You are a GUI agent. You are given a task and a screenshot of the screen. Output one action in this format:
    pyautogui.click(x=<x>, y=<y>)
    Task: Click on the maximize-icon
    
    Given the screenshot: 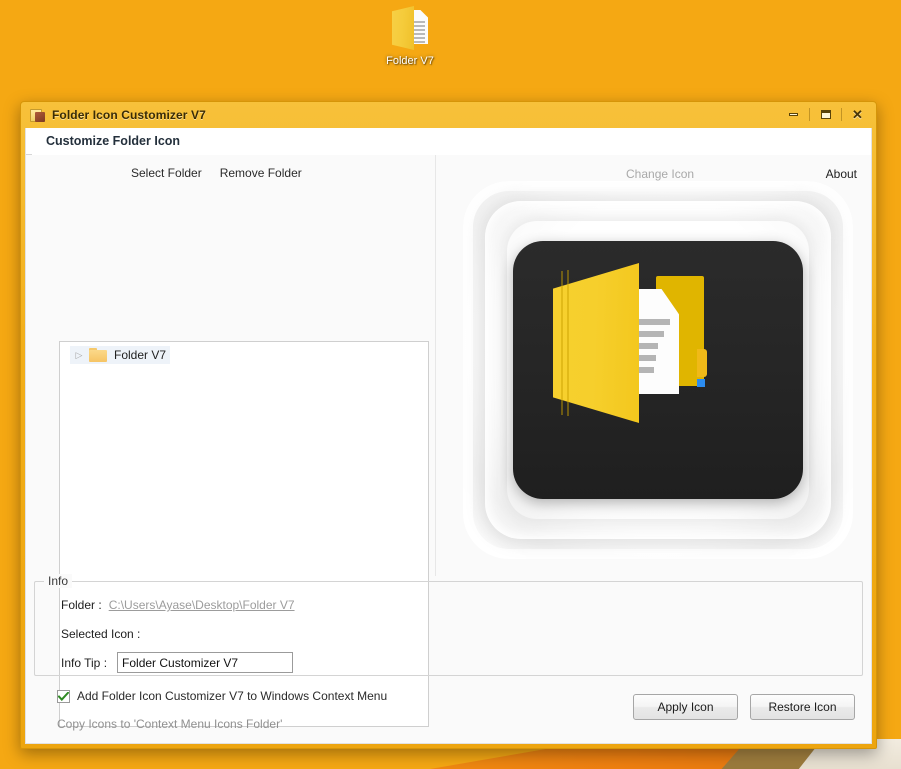 What is the action you would take?
    pyautogui.click(x=825, y=114)
    